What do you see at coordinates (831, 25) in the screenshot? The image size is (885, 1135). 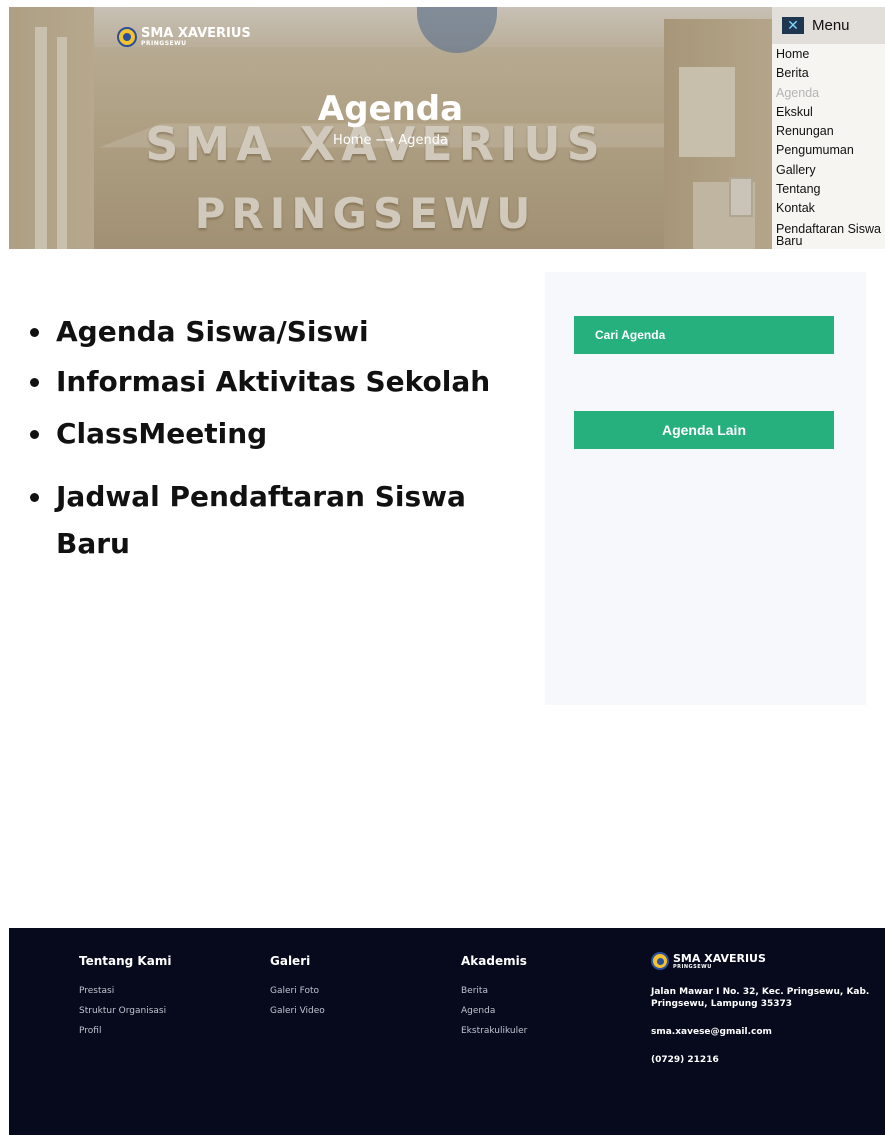 I see `menu-label: Menu` at bounding box center [831, 25].